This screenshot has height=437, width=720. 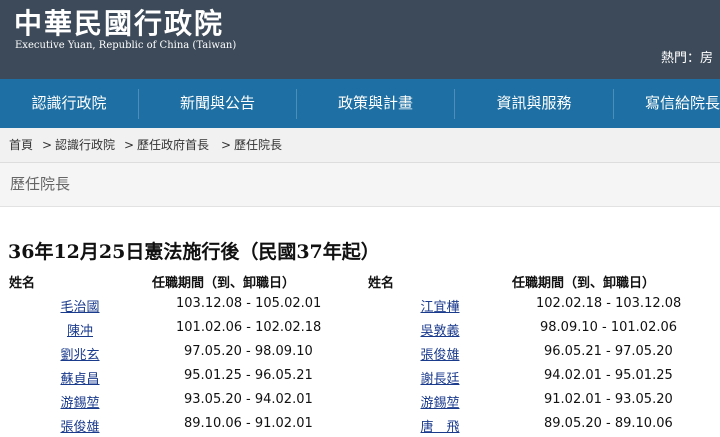 What do you see at coordinates (80, 377) in the screenshot?
I see `premier-name-link: 蘇貞昌` at bounding box center [80, 377].